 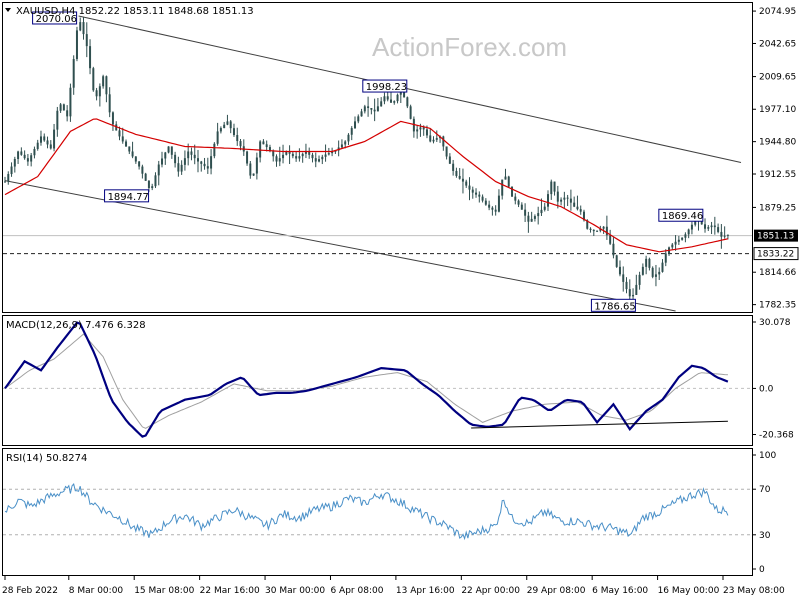 I want to click on svg-text: 2009.65, so click(x=777, y=78).